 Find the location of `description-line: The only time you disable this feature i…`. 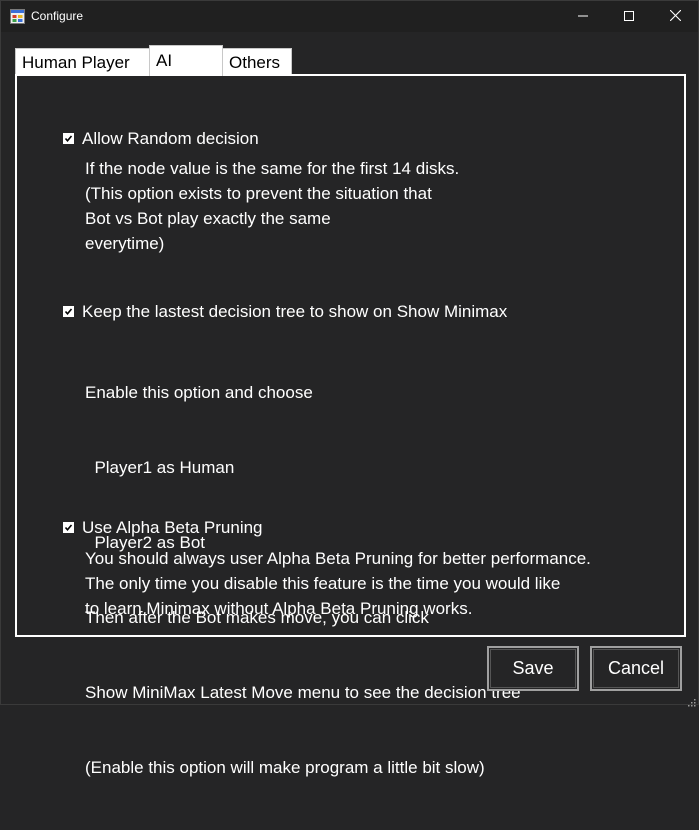

description-line: The only time you disable this feature i… is located at coordinates (323, 583).